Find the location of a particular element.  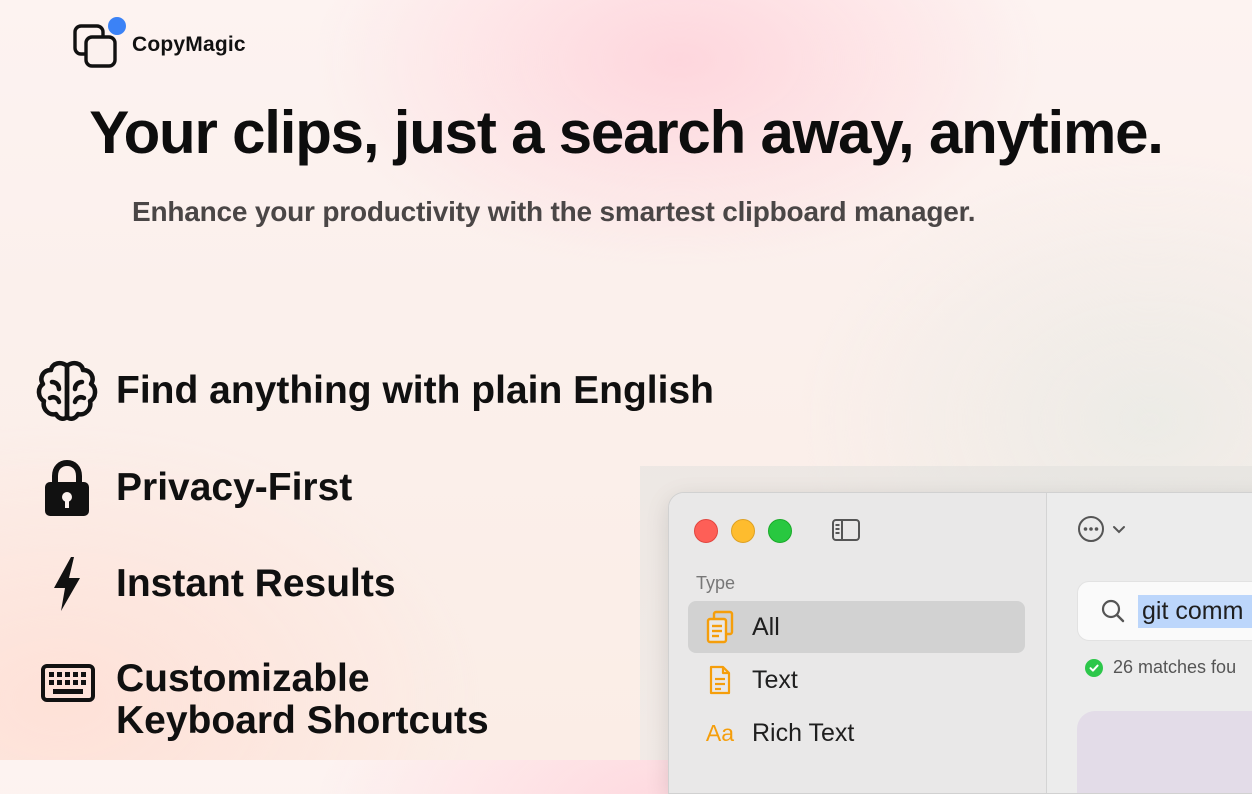

clip-card is located at coordinates (1164, 752).